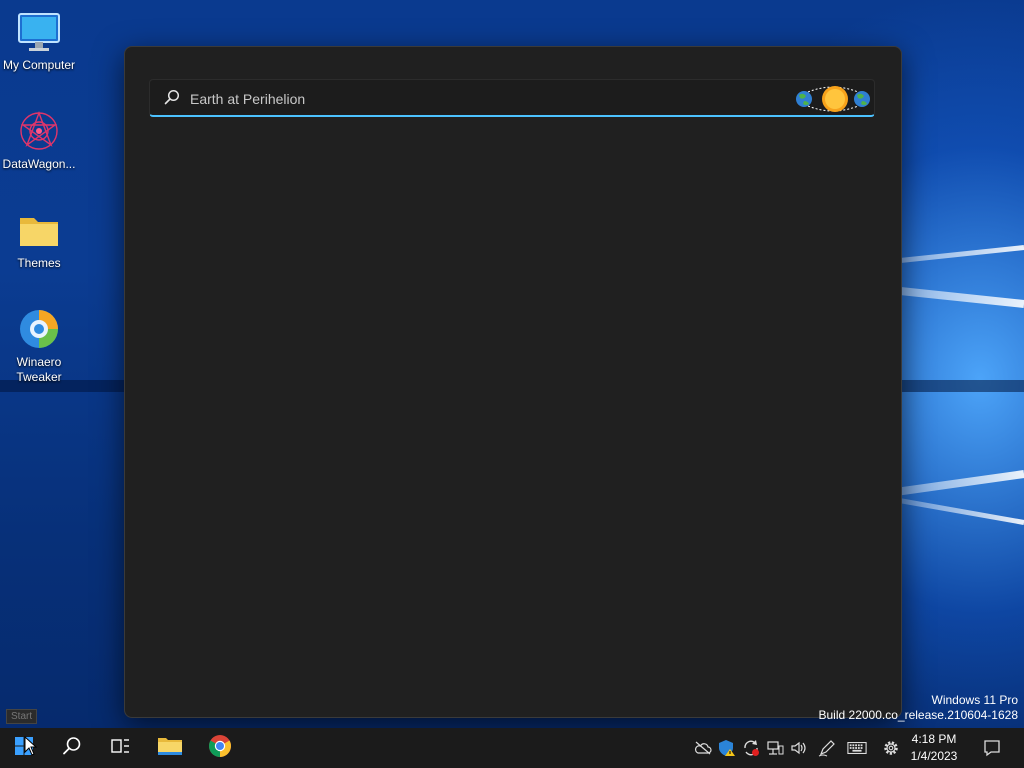 The width and height of the screenshot is (1024, 768). I want to click on chrome-button, so click(220, 748).